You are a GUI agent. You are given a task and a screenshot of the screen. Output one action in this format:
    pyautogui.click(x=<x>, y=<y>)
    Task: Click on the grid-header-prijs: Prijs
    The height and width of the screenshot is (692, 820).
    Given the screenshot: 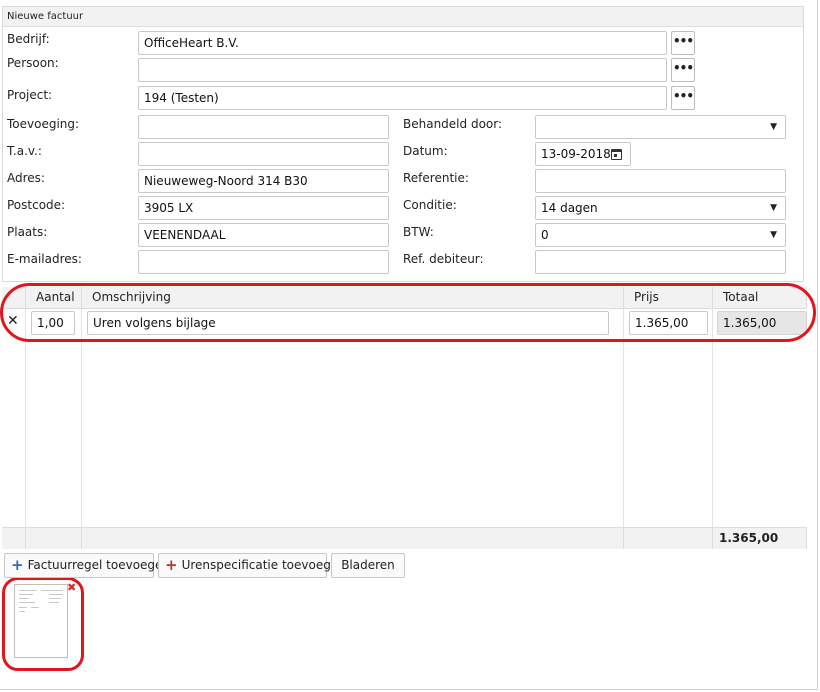 What is the action you would take?
    pyautogui.click(x=668, y=298)
    